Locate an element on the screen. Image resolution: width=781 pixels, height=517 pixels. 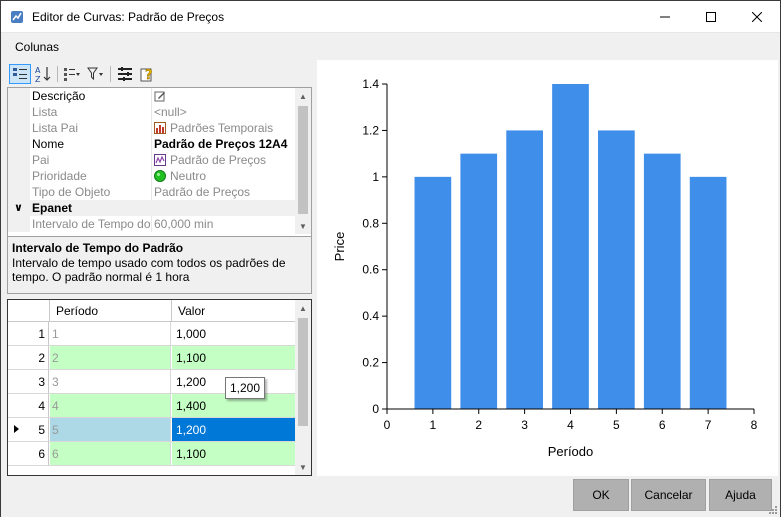
x-tick-label: 4 is located at coordinates (570, 425).